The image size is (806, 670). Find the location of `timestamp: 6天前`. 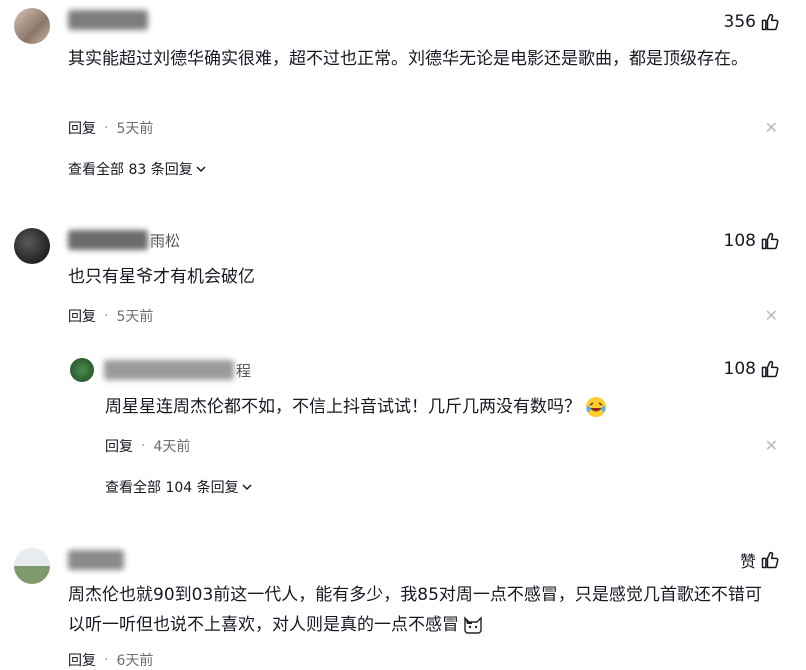

timestamp: 6天前 is located at coordinates (135, 661).